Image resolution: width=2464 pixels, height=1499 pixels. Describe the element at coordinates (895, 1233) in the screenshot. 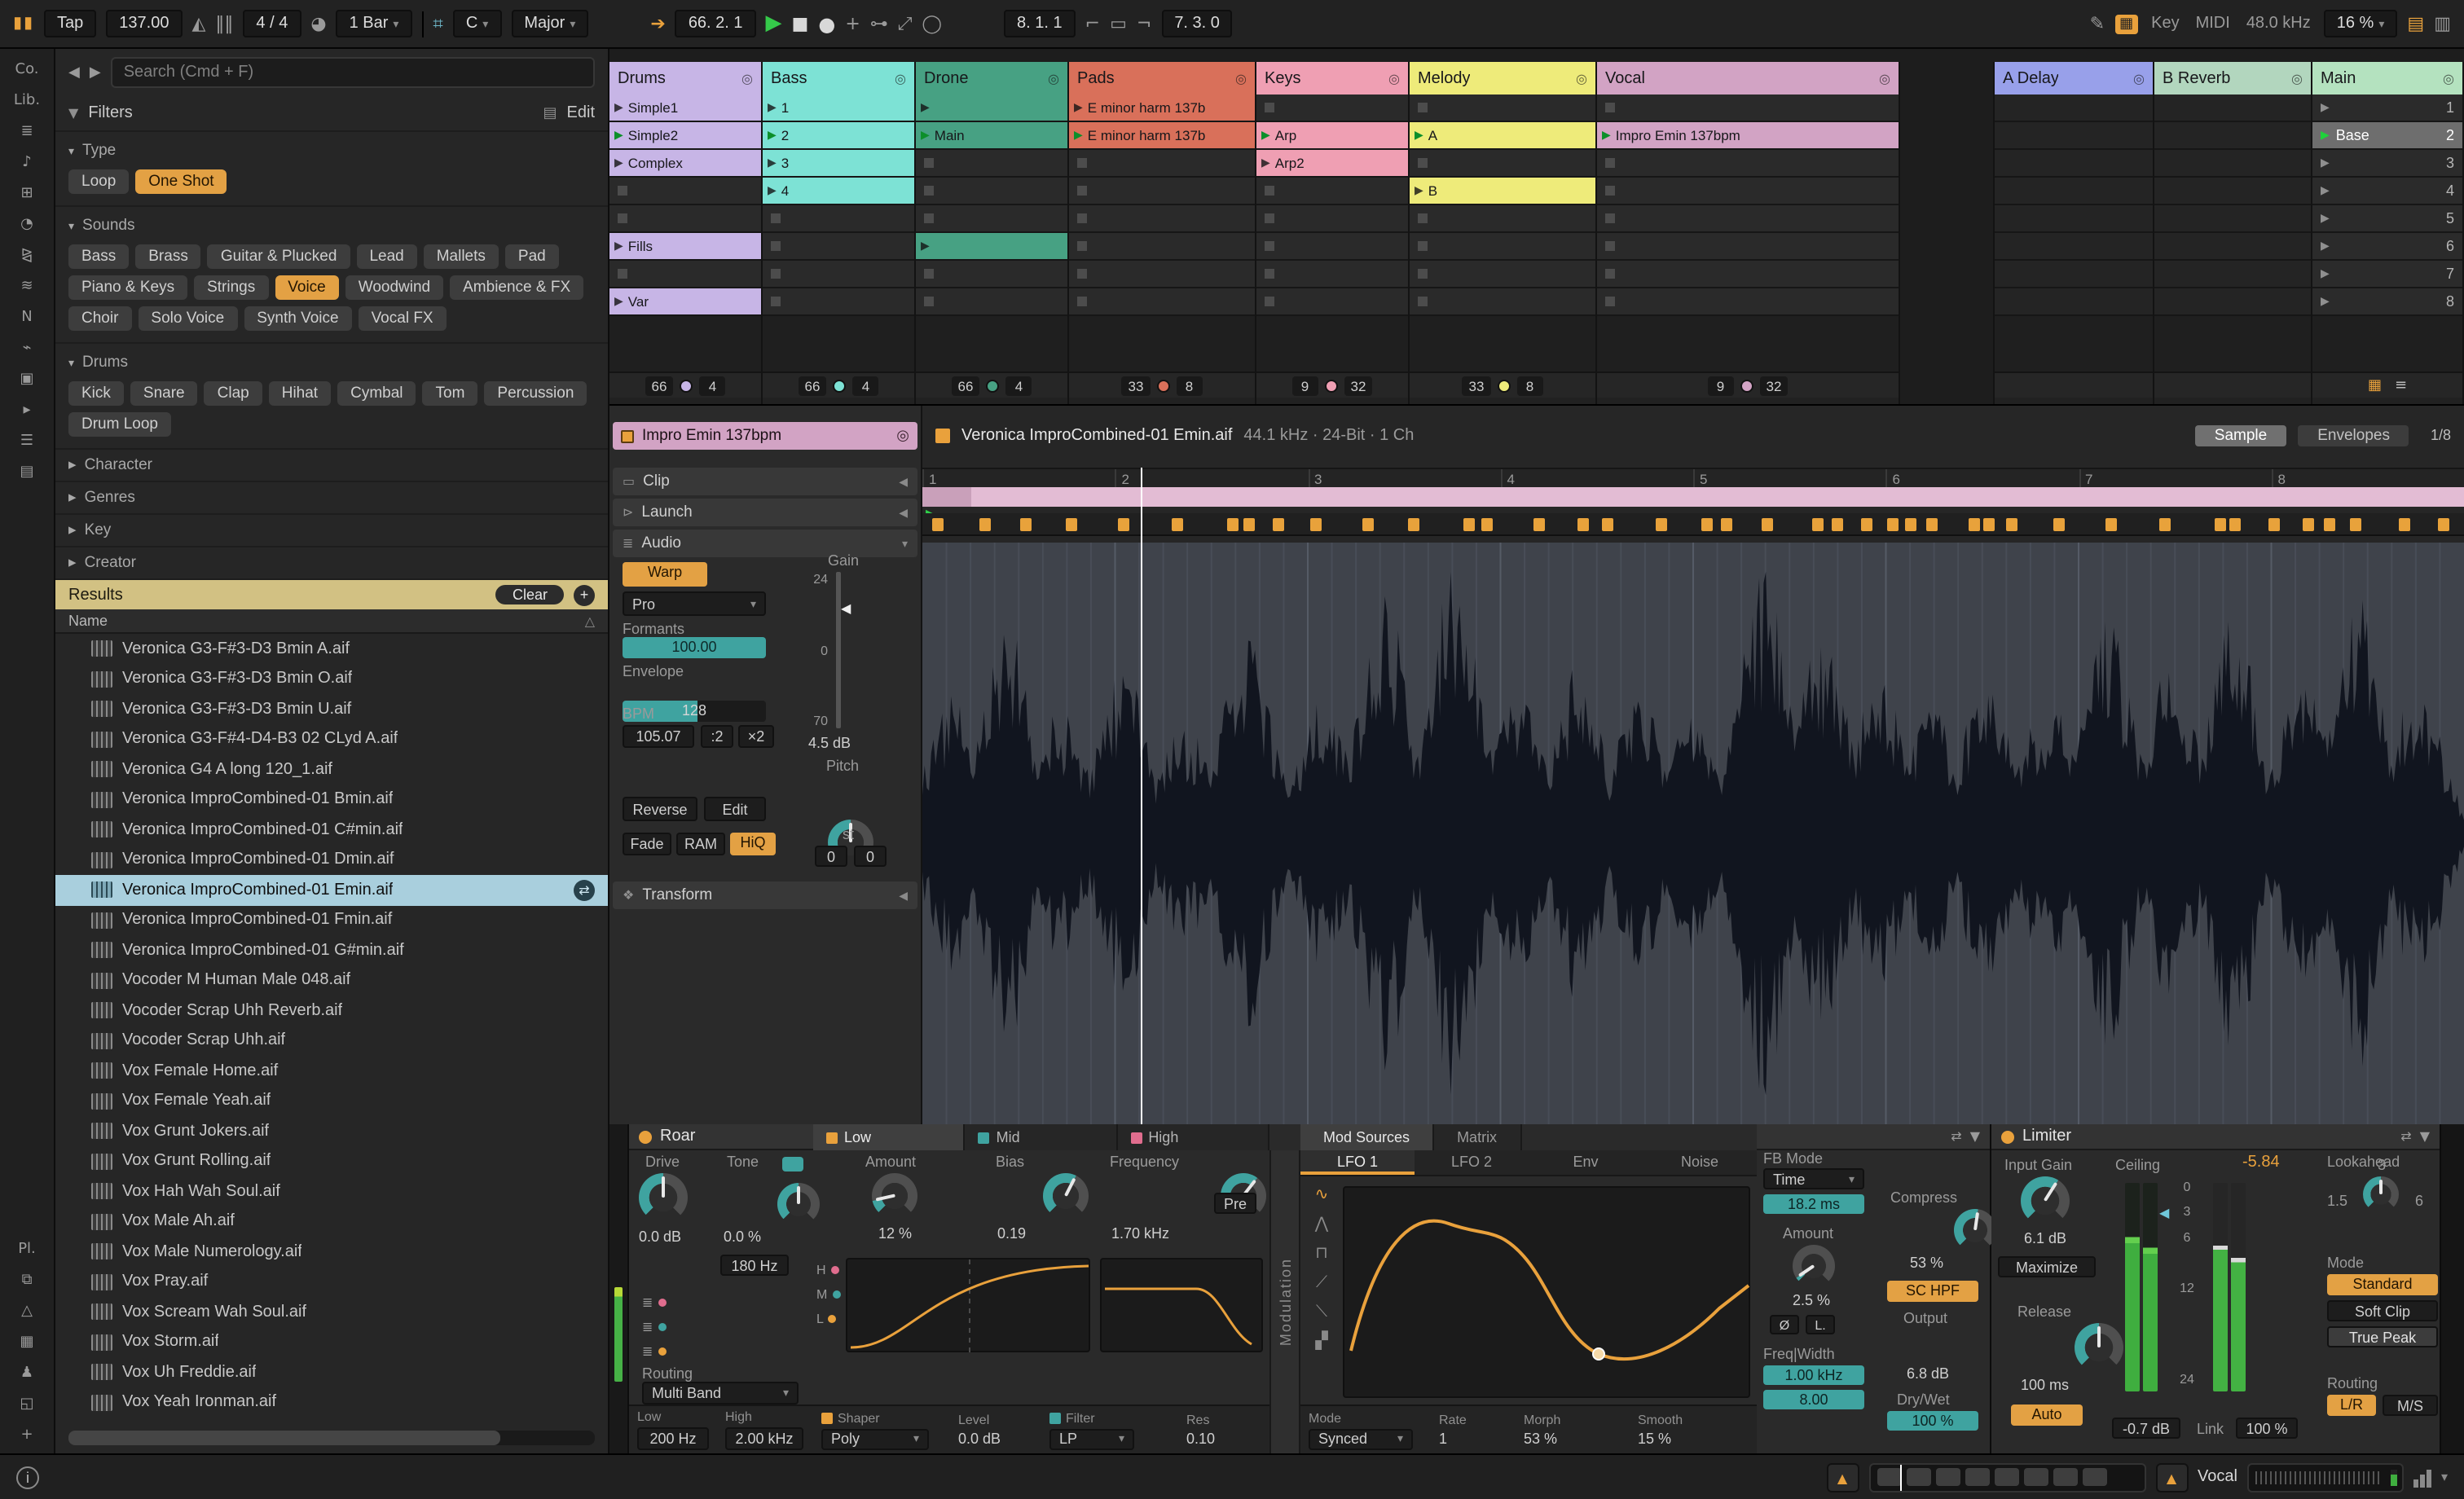

I see `amount-value: 12 %` at that location.